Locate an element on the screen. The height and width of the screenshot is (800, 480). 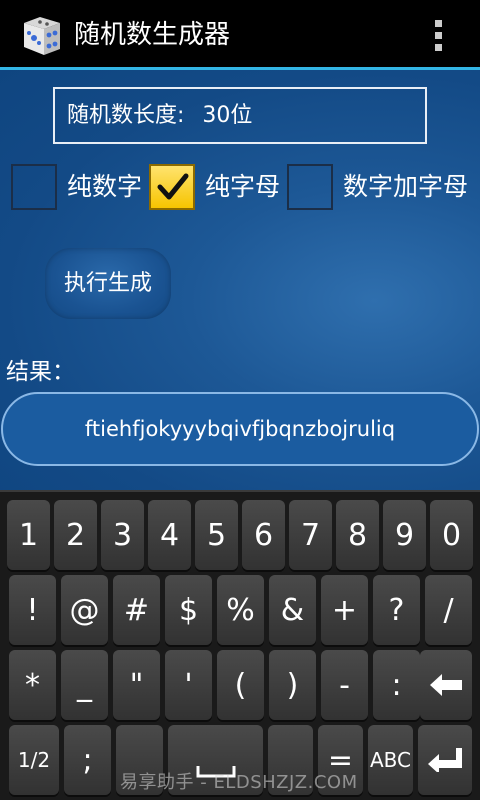
app-title: 随机数生成器 is located at coordinates (152, 35).